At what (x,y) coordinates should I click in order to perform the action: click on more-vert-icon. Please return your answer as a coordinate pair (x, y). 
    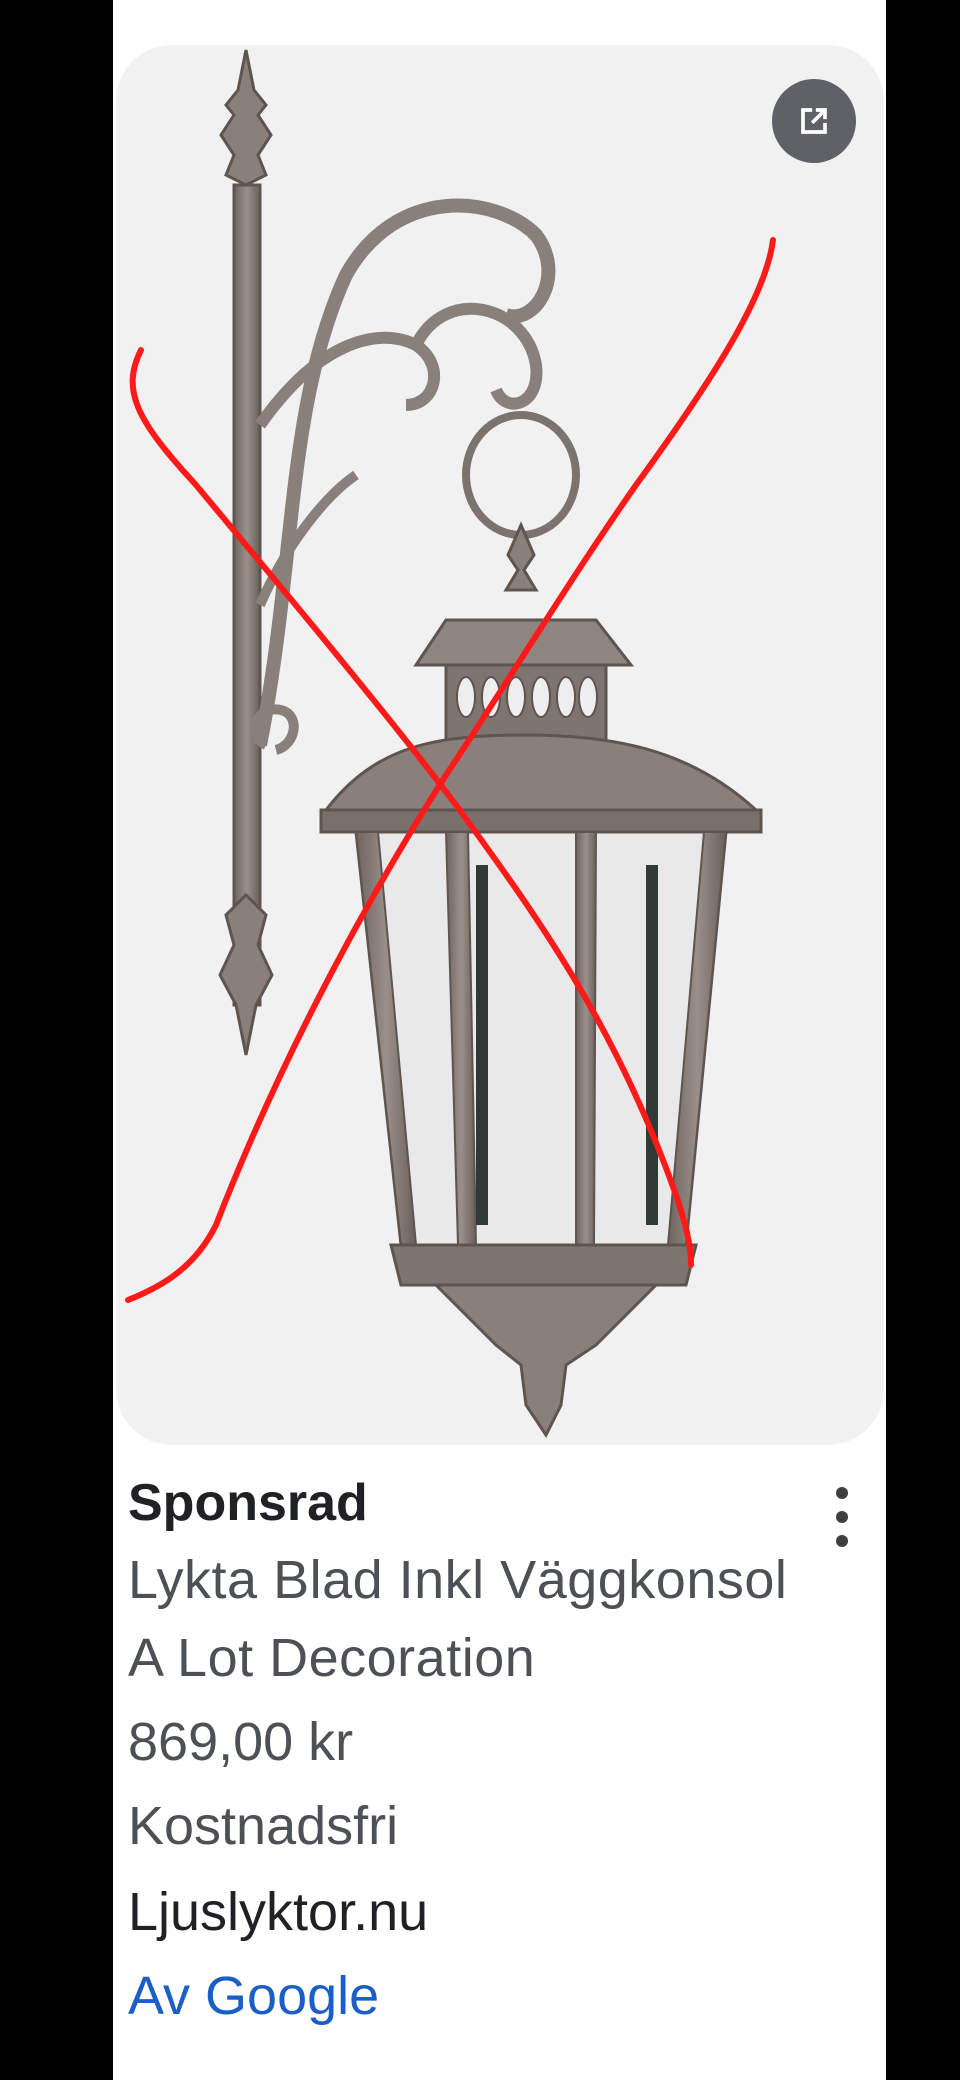
    Looking at the image, I should click on (842, 1493).